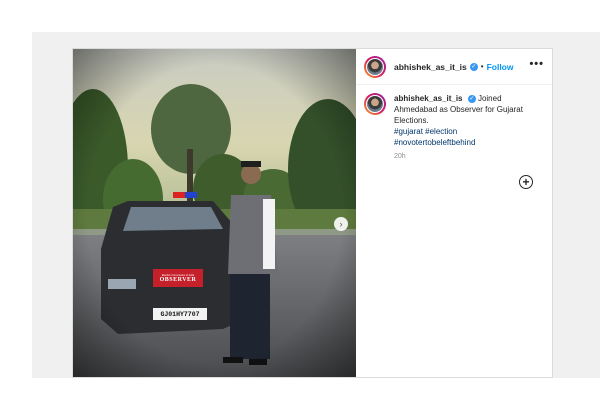  Describe the element at coordinates (430, 67) in the screenshot. I see `username-link: abhishek_as_it_is` at that location.